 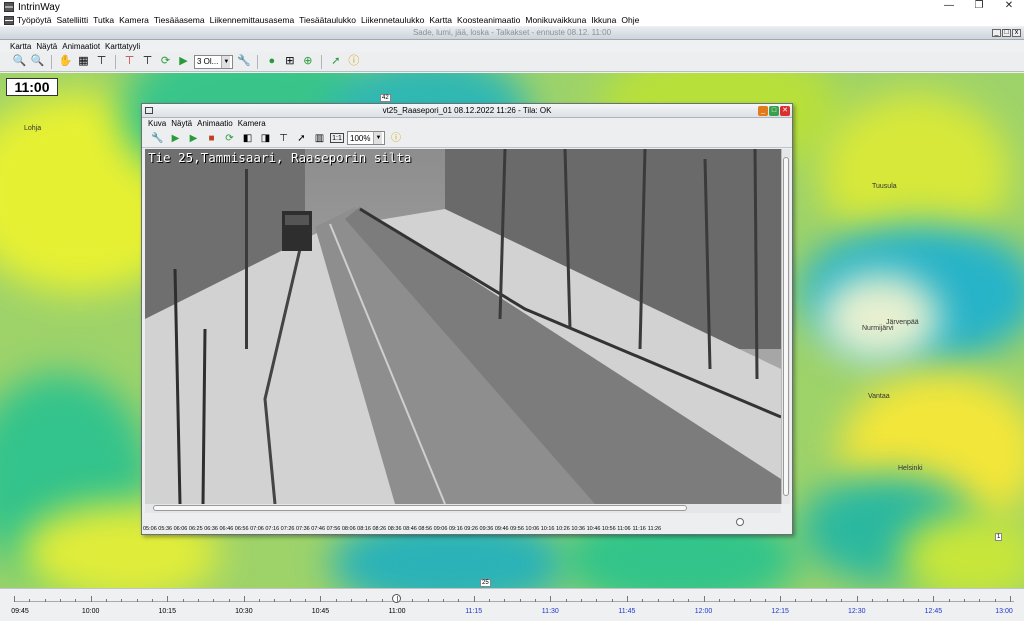 I want to click on zoom-out-icon: 🔍, so click(x=37, y=61).